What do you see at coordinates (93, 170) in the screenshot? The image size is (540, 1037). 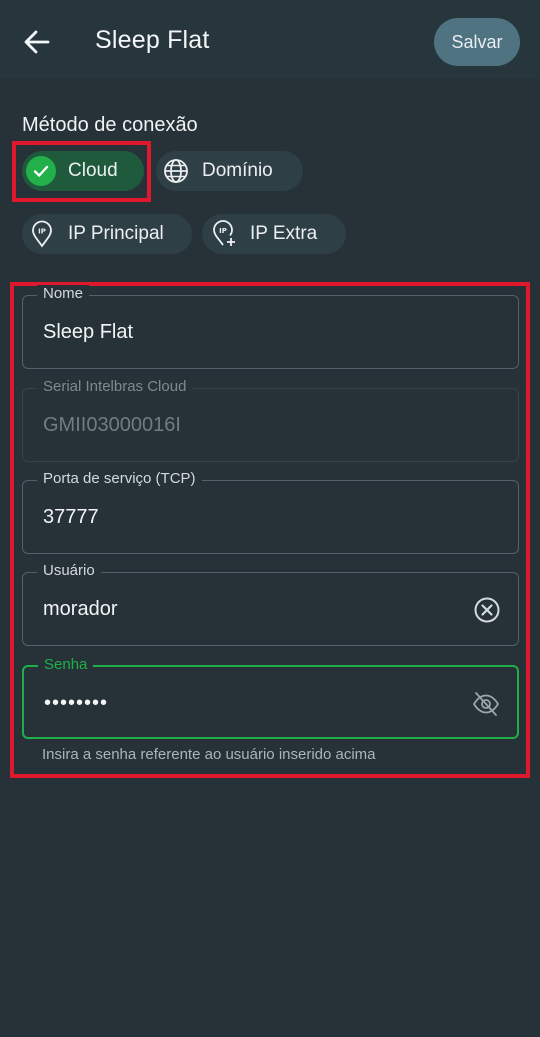 I see `chip-cloud-label: Cloud` at bounding box center [93, 170].